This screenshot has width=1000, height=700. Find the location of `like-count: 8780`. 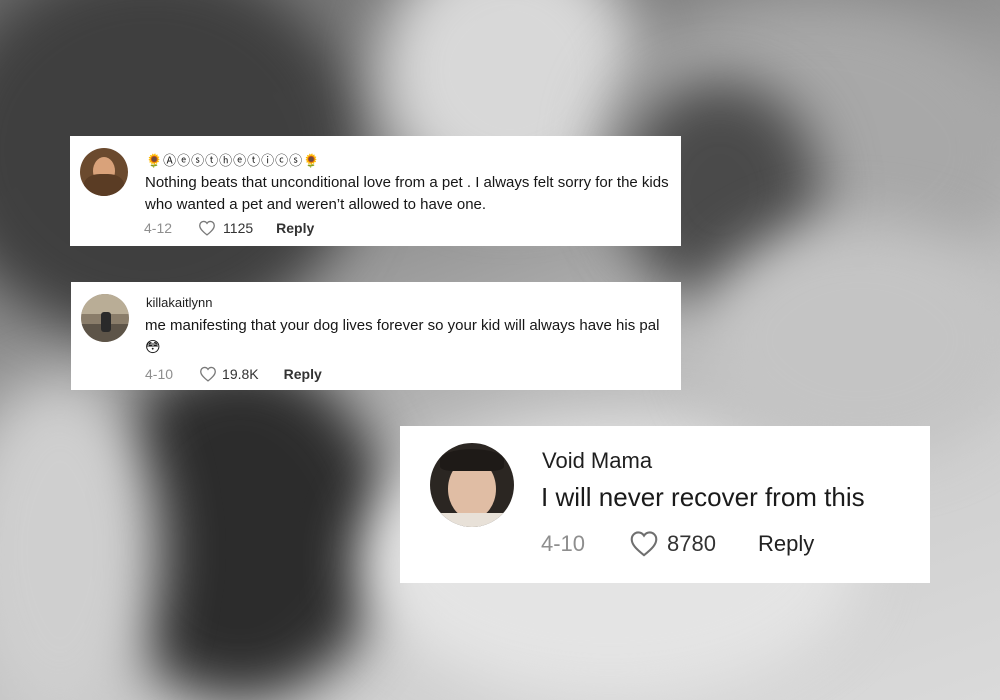

like-count: 8780 is located at coordinates (691, 543).